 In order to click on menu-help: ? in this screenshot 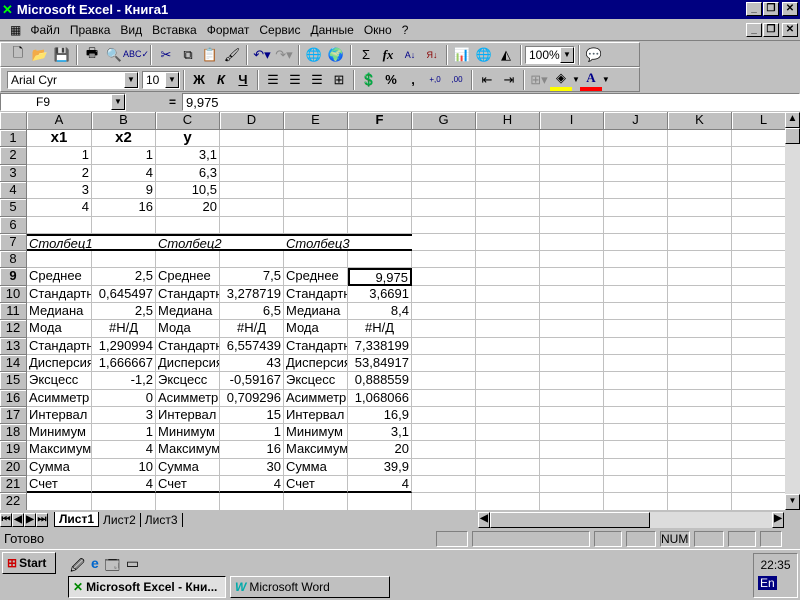, I will do `click(405, 30)`.